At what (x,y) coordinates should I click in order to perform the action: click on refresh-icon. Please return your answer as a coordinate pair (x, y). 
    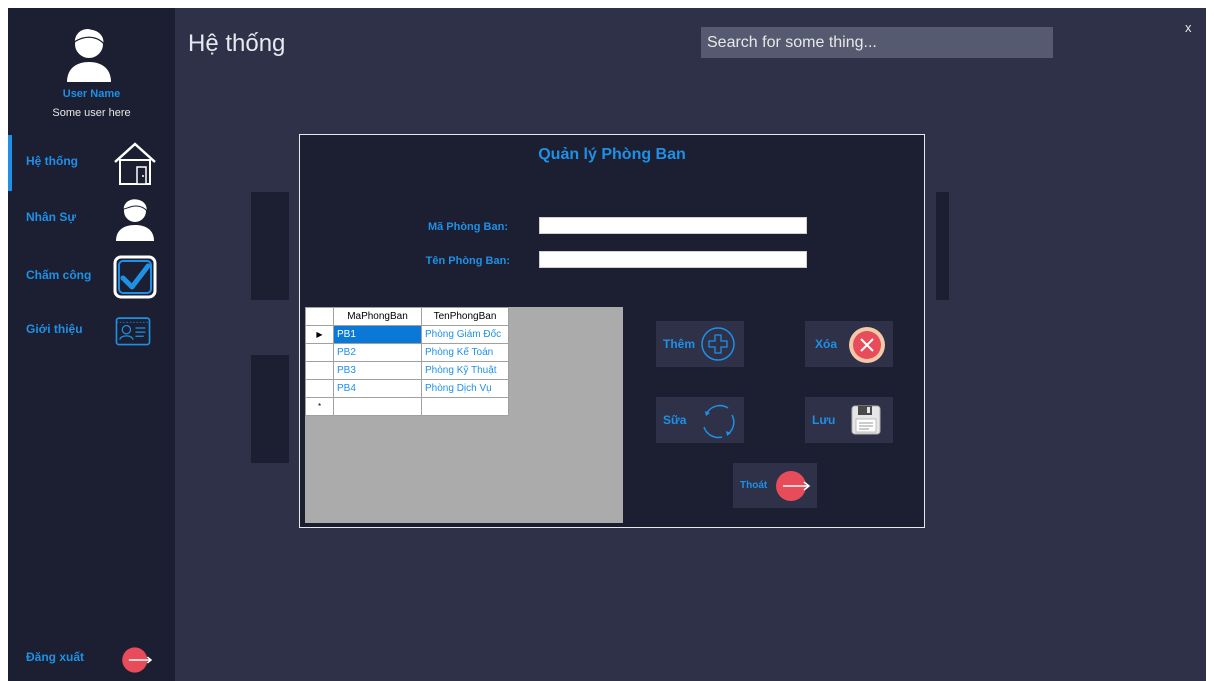
    Looking at the image, I should click on (719, 421).